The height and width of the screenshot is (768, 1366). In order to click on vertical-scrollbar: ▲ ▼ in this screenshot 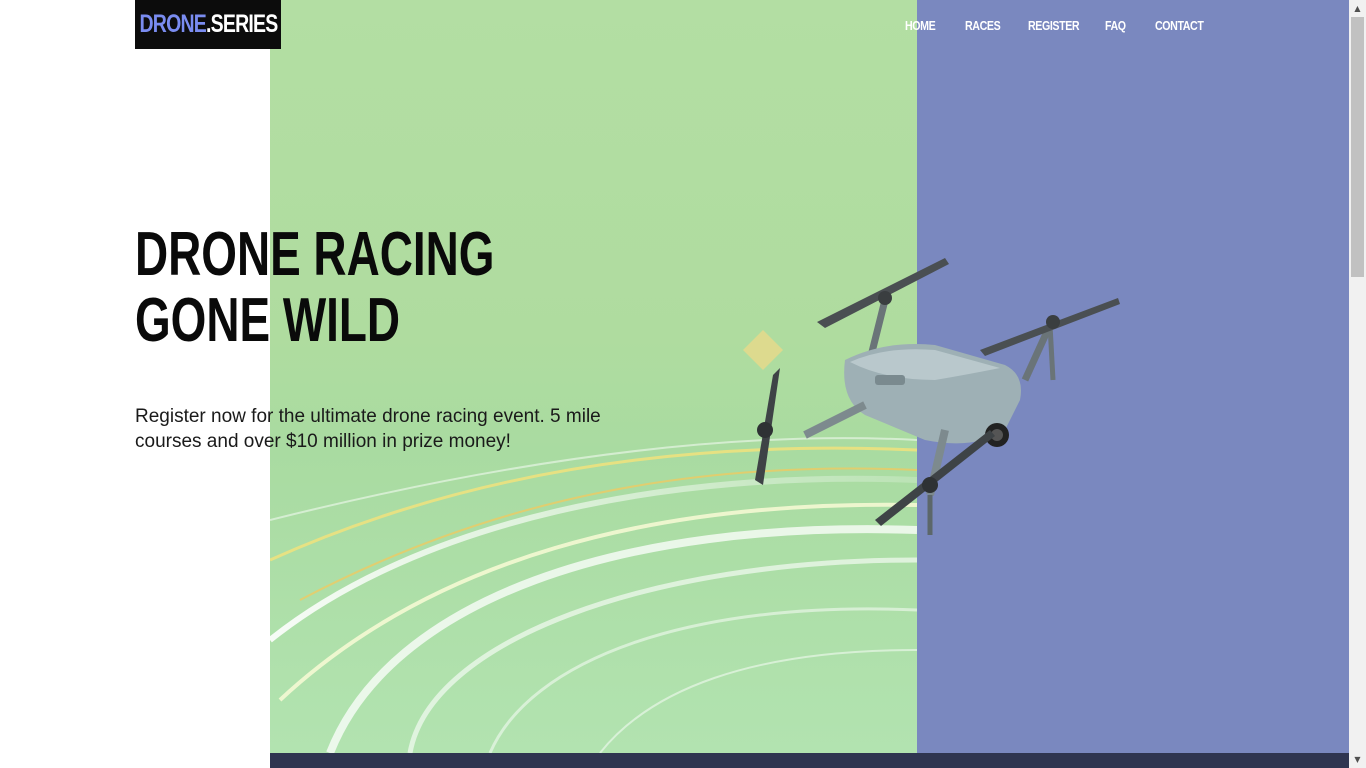, I will do `click(1357, 384)`.